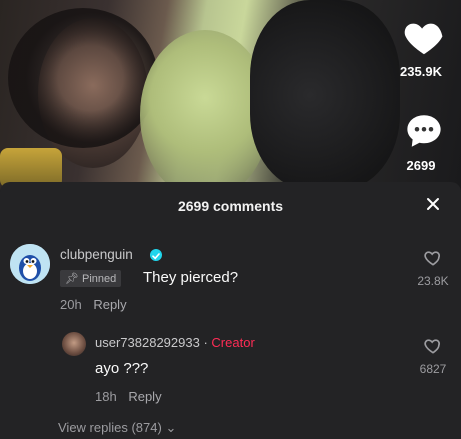 The image size is (461, 439). I want to click on like-count: 235.9K, so click(421, 71).